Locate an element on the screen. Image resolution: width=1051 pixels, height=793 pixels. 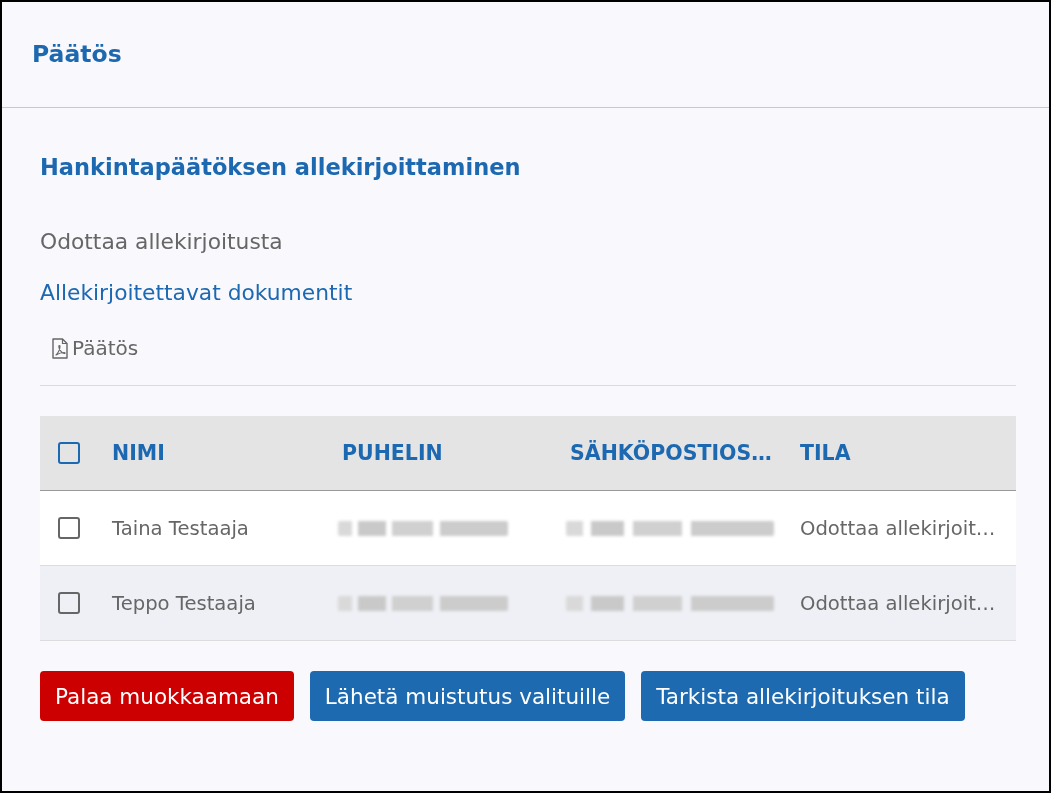
column-header: NIMI is located at coordinates (138, 453).